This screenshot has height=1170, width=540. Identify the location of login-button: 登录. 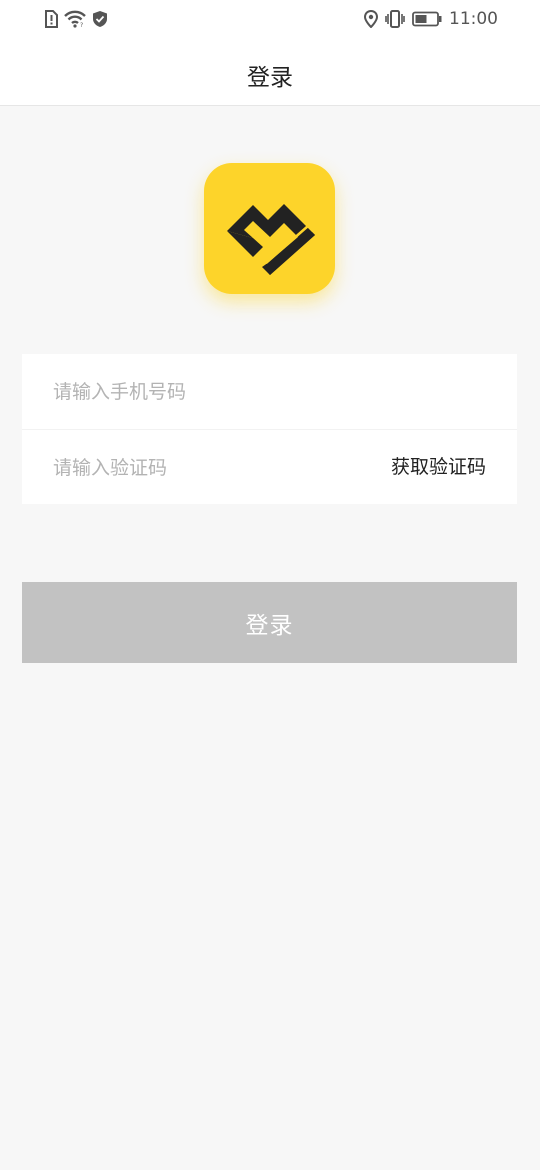
(269, 622).